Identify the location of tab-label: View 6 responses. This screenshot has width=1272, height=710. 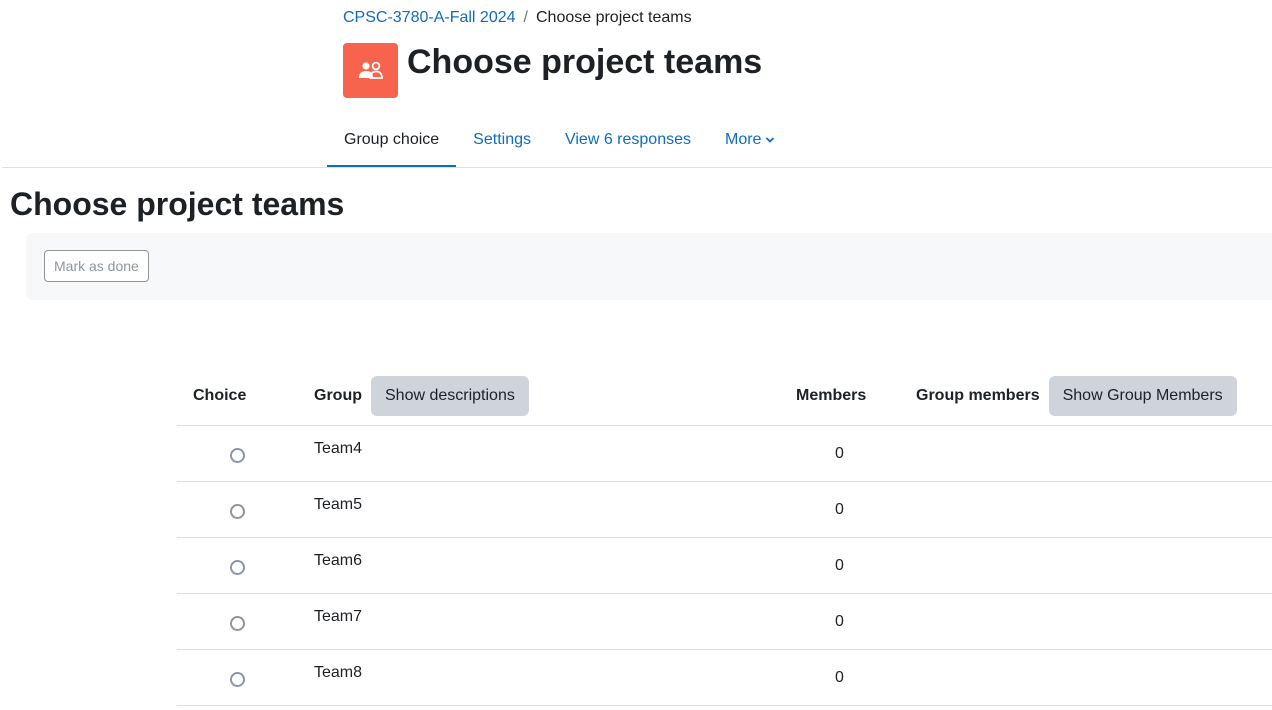
(627, 139).